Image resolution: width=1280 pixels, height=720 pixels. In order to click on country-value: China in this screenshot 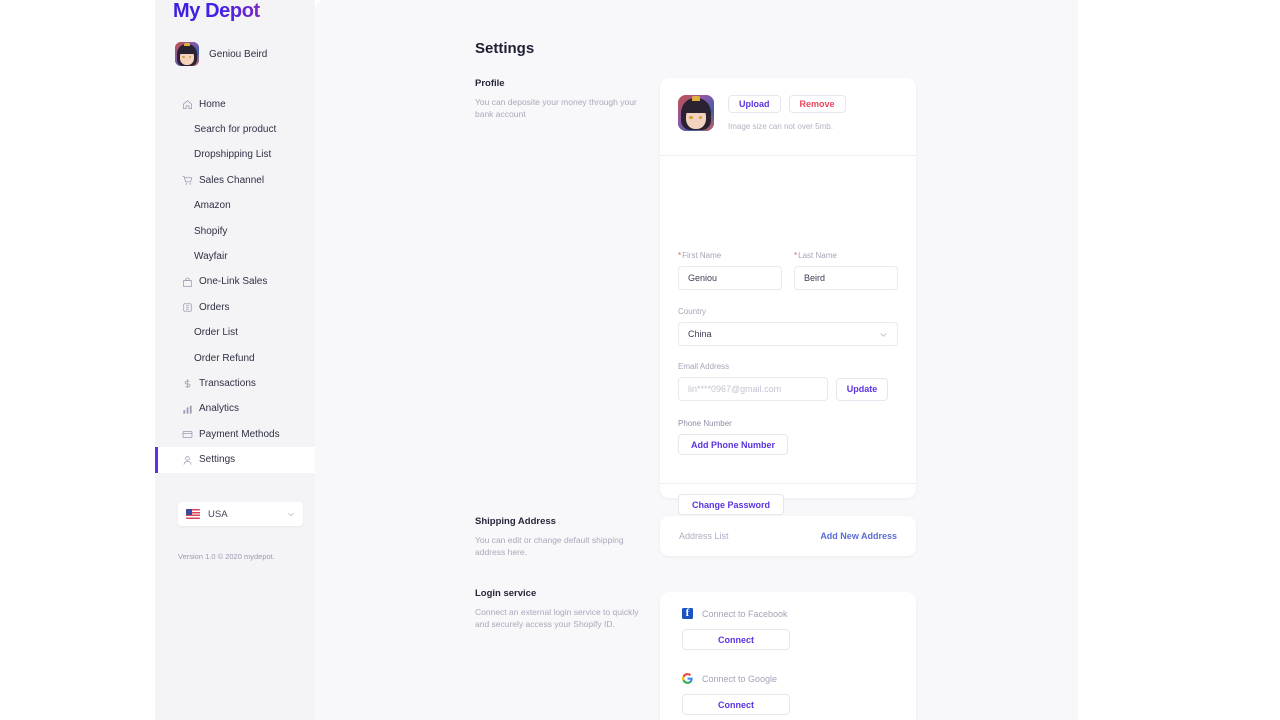, I will do `click(700, 334)`.